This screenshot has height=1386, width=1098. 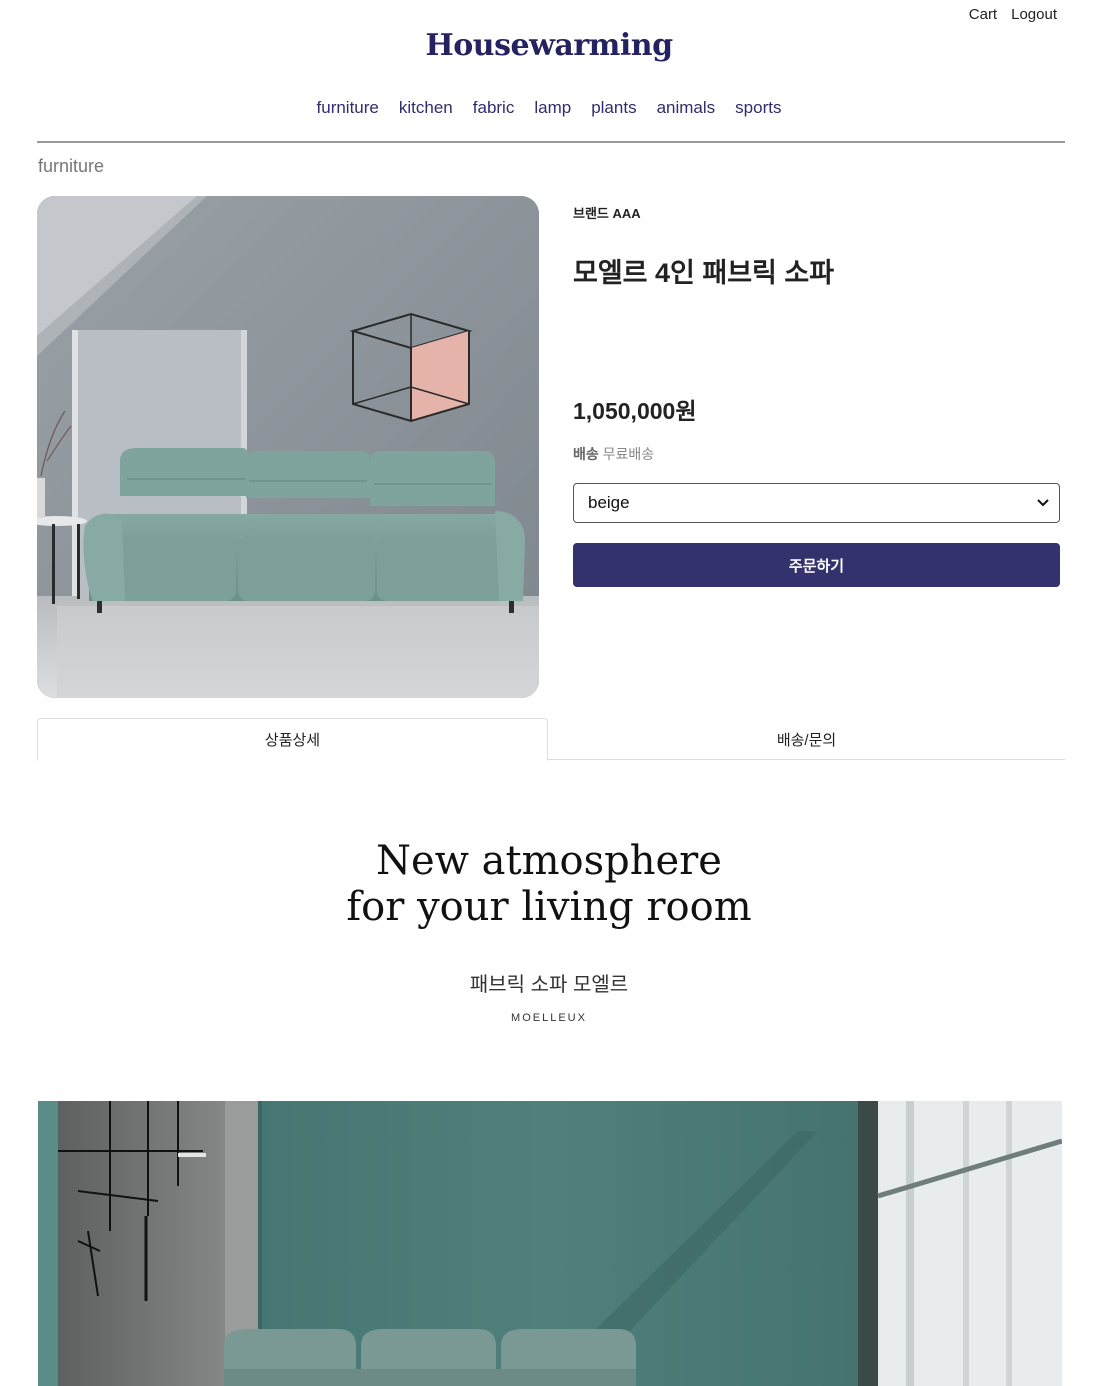 What do you see at coordinates (983, 14) in the screenshot?
I see `cart-link: Cart` at bounding box center [983, 14].